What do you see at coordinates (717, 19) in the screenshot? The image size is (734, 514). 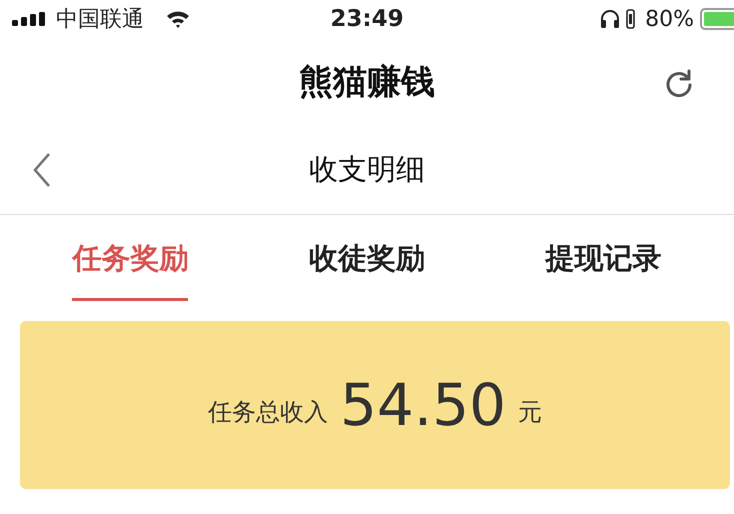 I see `battery-icon` at bounding box center [717, 19].